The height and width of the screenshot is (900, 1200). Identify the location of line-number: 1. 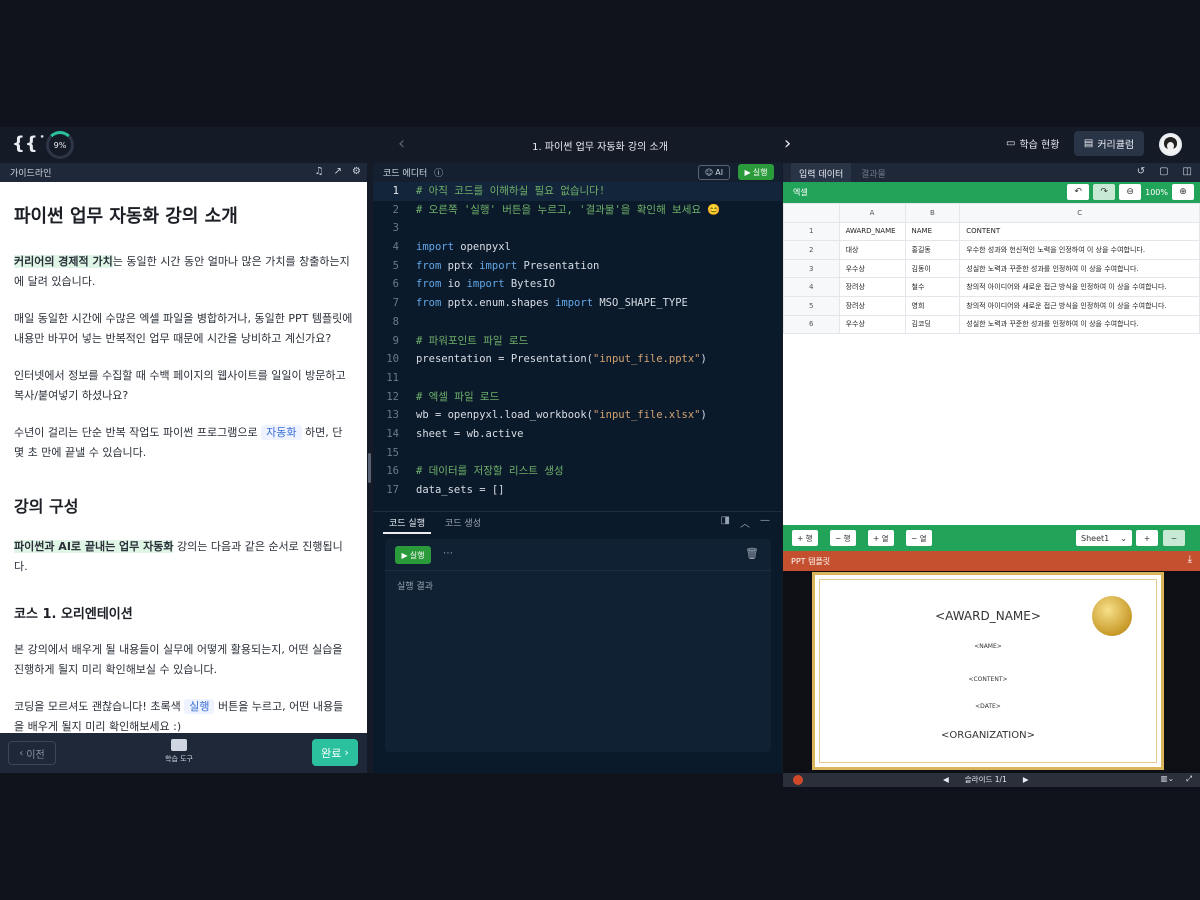
(395, 191).